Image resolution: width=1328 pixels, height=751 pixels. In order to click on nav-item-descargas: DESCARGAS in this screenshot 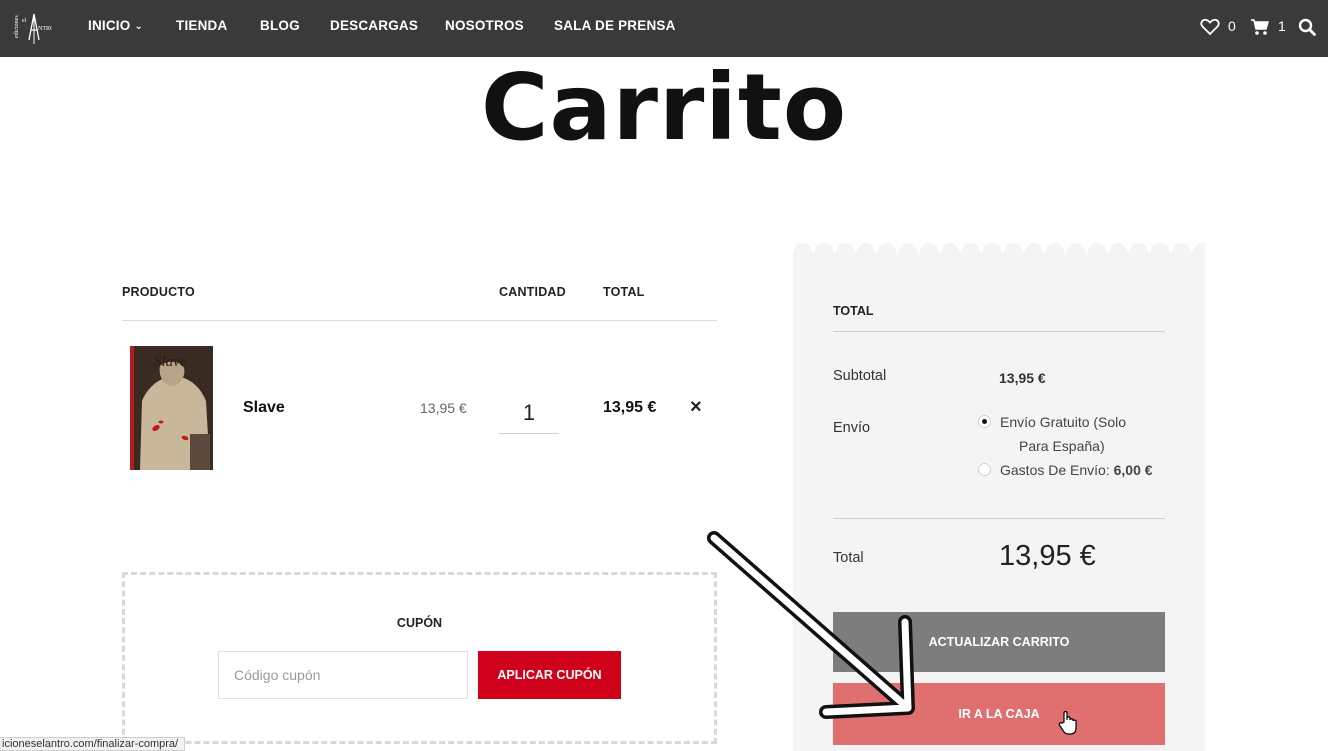, I will do `click(374, 25)`.